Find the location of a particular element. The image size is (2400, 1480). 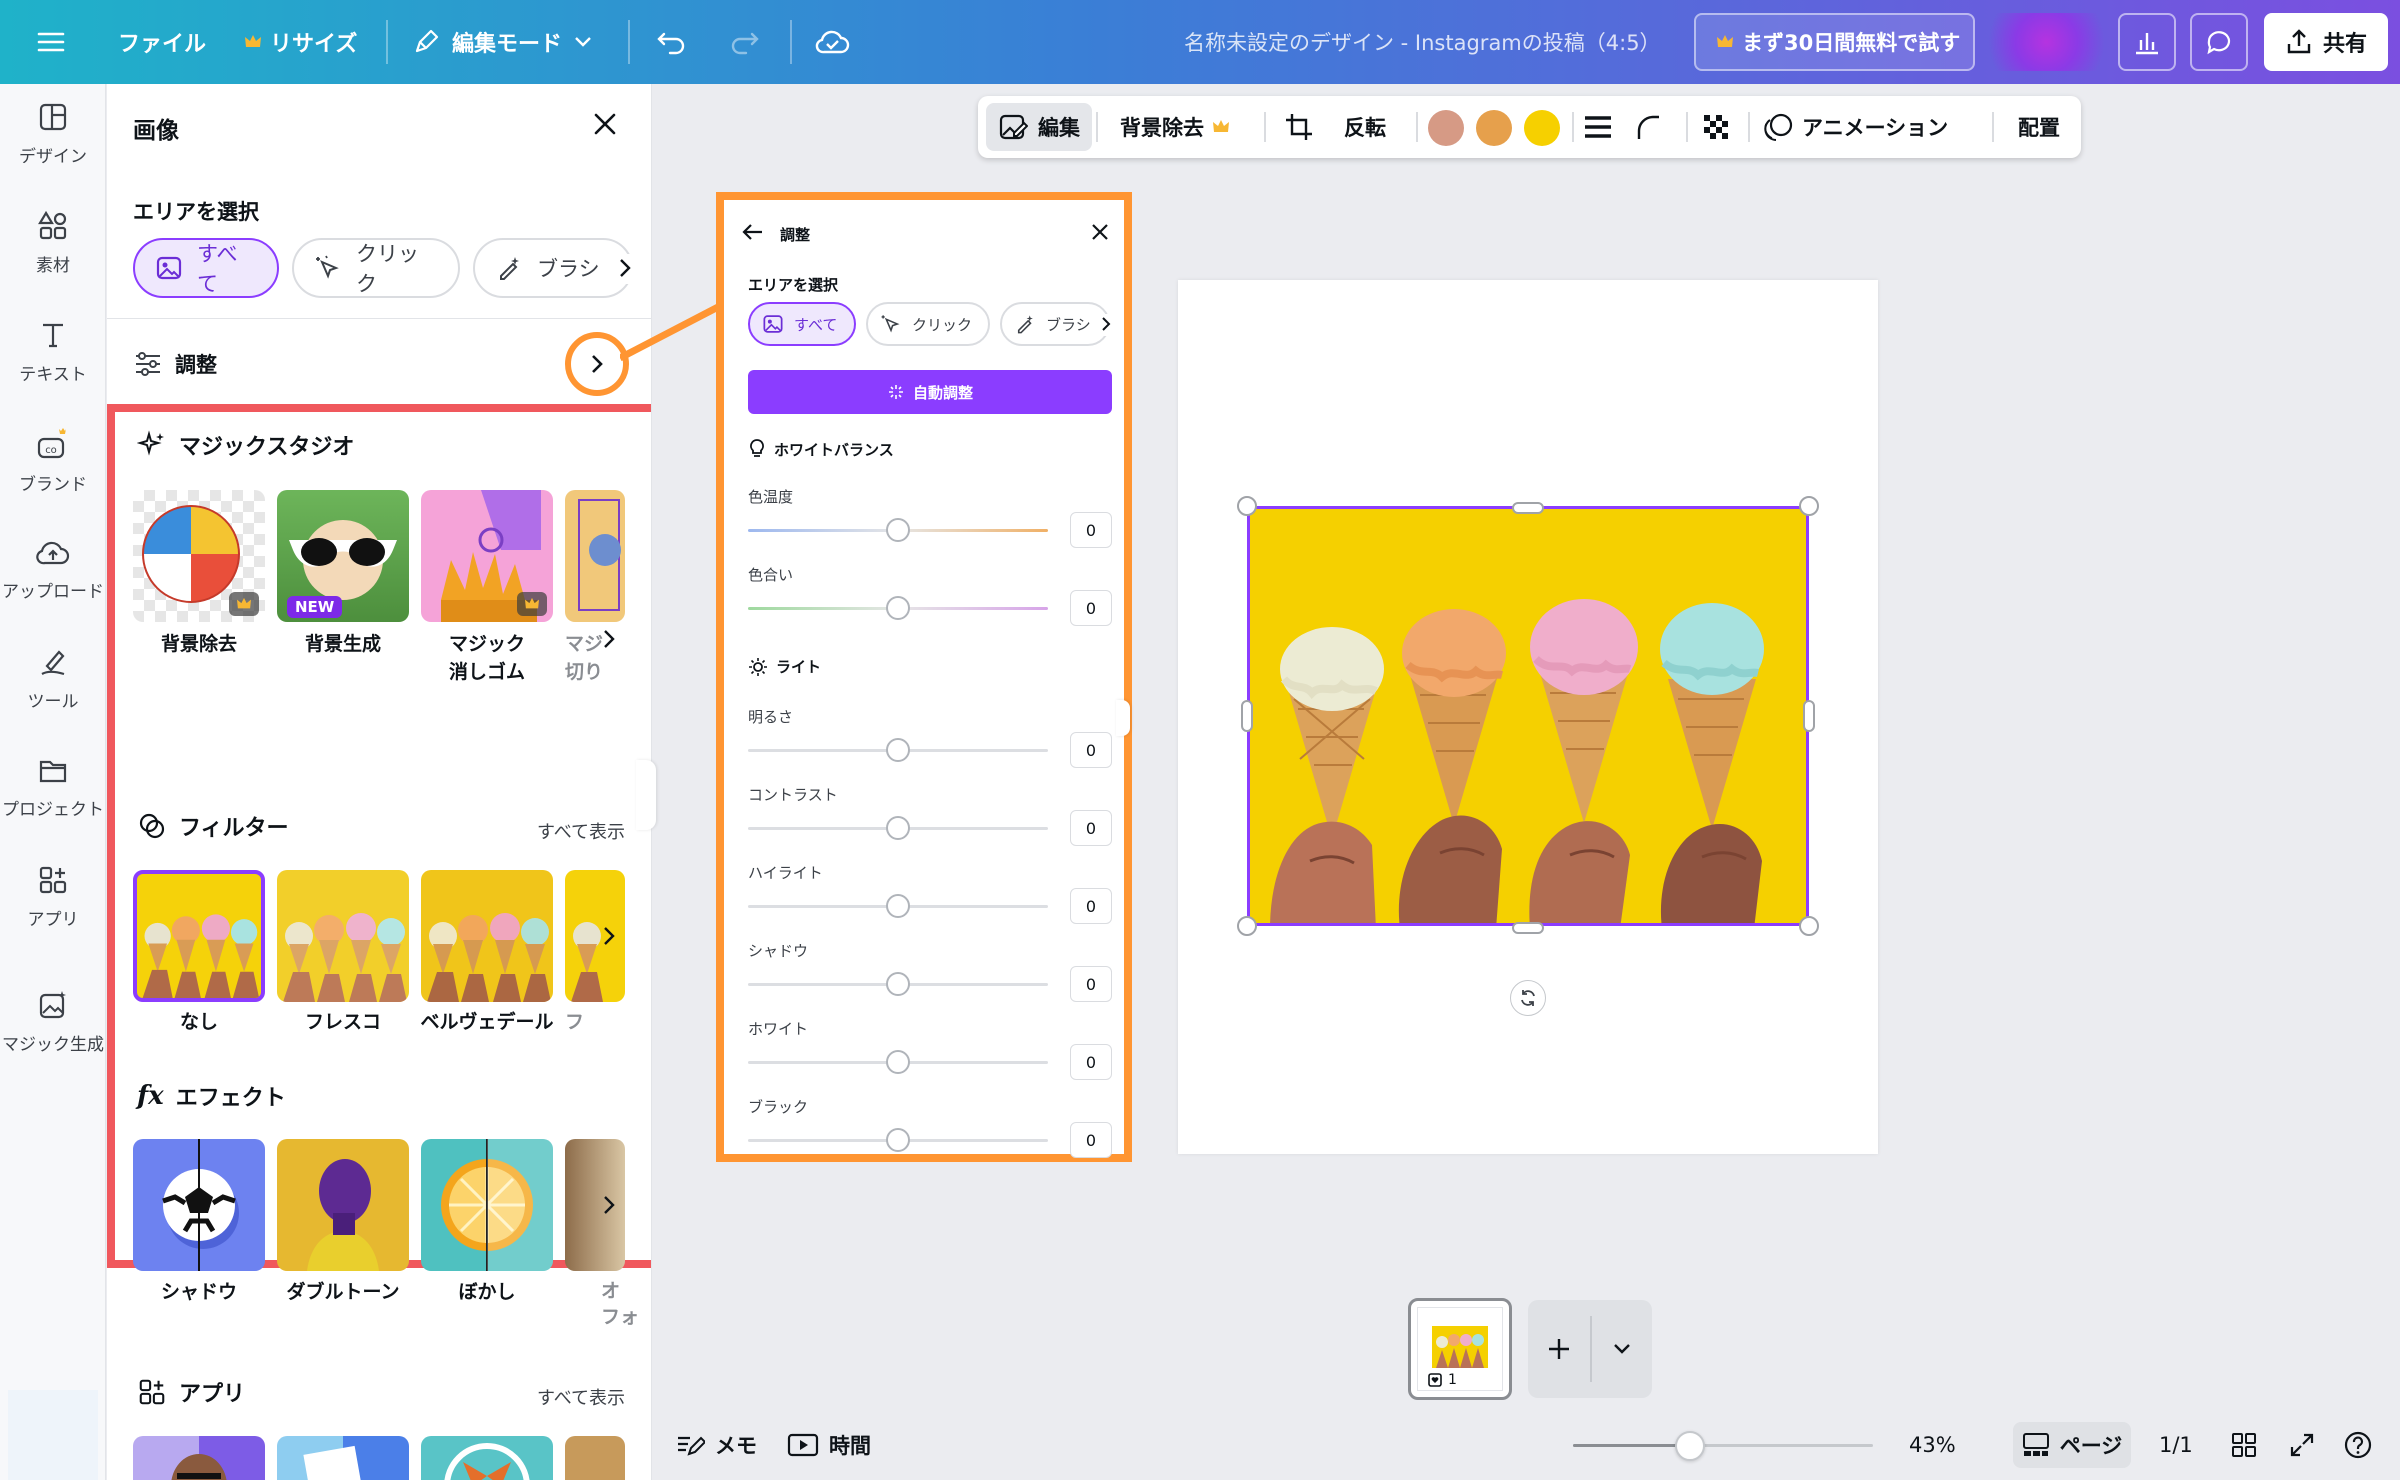

resize-handle-n is located at coordinates (1528, 508).